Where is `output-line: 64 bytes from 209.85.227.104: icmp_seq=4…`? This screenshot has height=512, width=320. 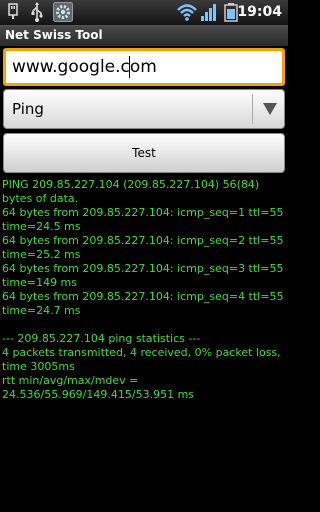 output-line: 64 bytes from 209.85.227.104: icmp_seq=4… is located at coordinates (143, 303).